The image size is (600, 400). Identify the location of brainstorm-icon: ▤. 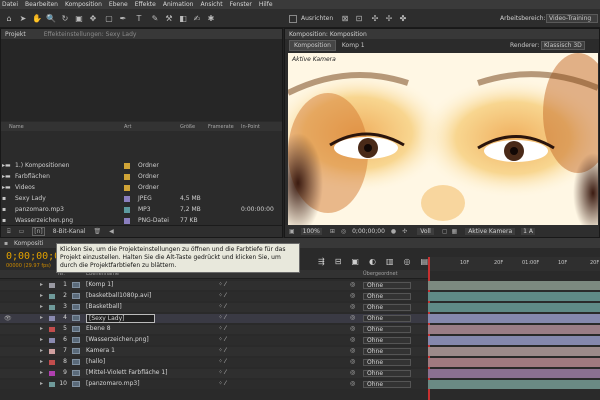
(425, 261).